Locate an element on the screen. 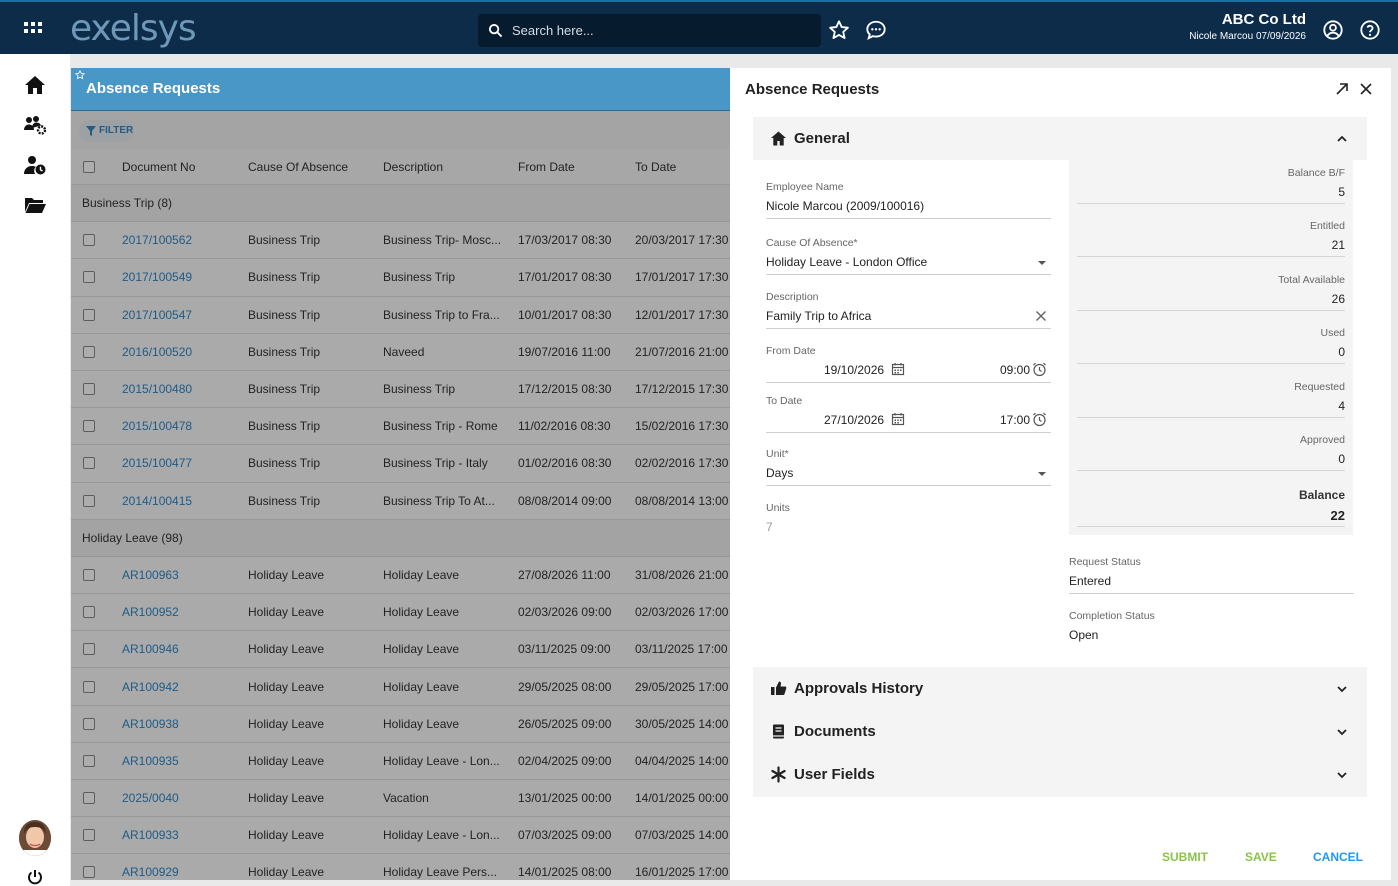 The image size is (1398, 886). request-status-label: Request Status is located at coordinates (1105, 562).